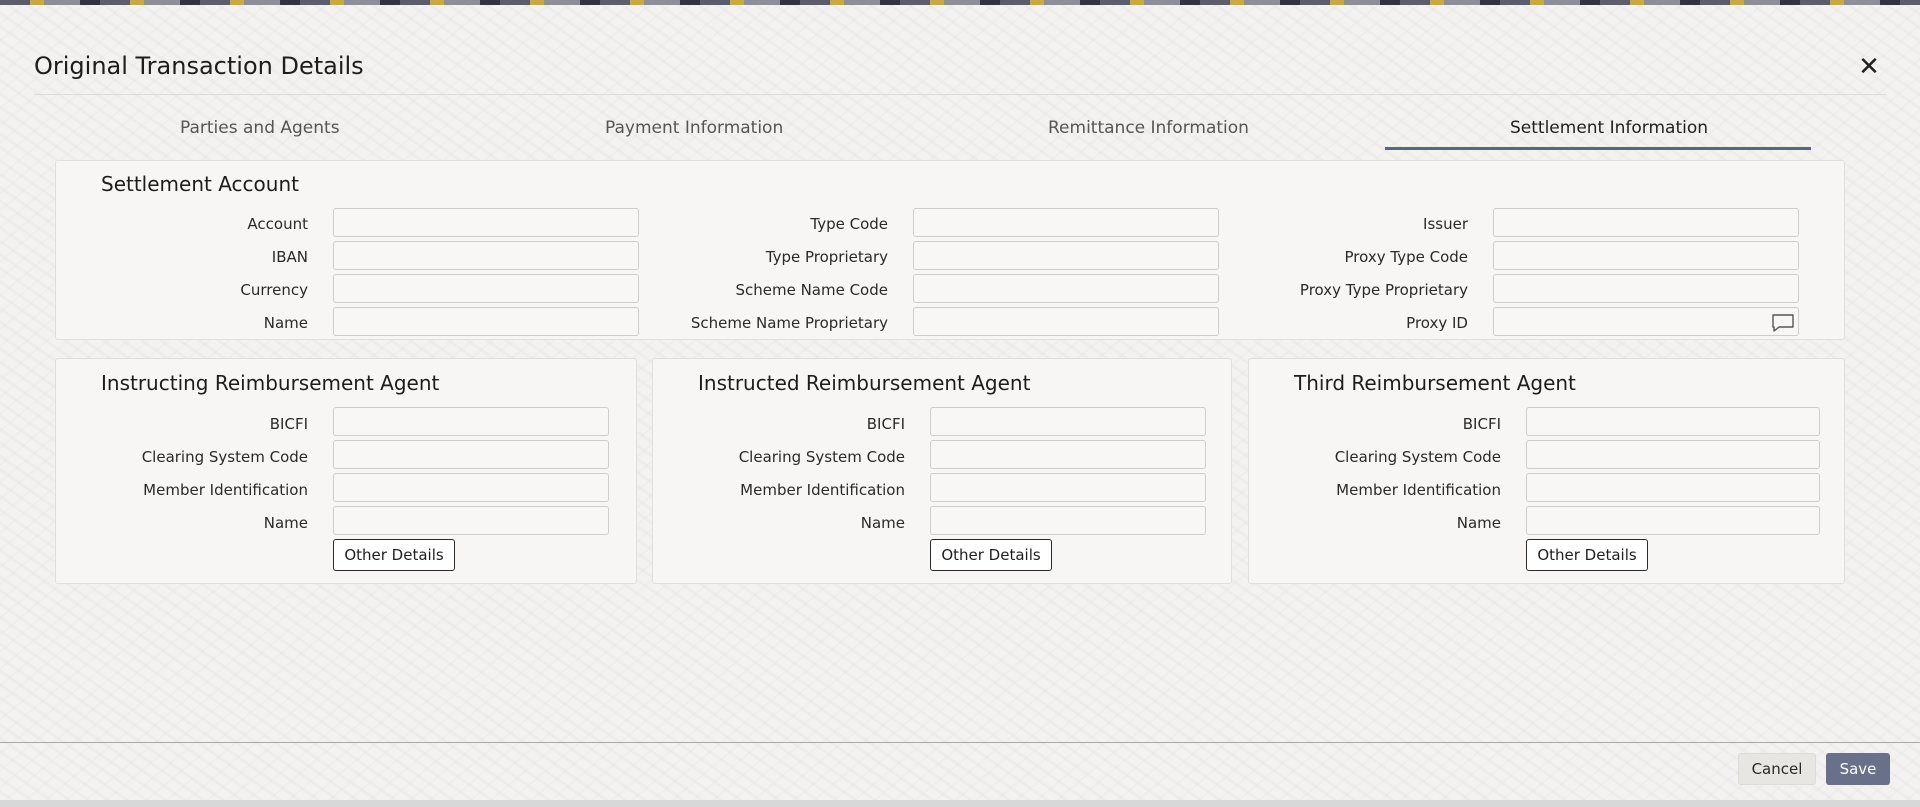 The height and width of the screenshot is (807, 1920). What do you see at coordinates (486, 288) in the screenshot?
I see `currency-input` at bounding box center [486, 288].